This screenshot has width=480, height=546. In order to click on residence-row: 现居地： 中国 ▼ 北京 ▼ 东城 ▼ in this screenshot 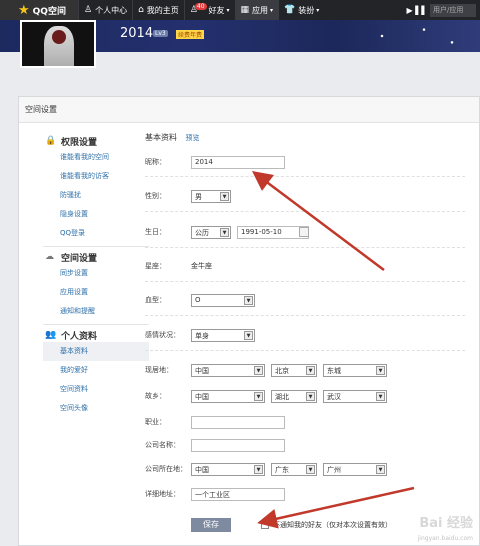, I will do `click(305, 370)`.